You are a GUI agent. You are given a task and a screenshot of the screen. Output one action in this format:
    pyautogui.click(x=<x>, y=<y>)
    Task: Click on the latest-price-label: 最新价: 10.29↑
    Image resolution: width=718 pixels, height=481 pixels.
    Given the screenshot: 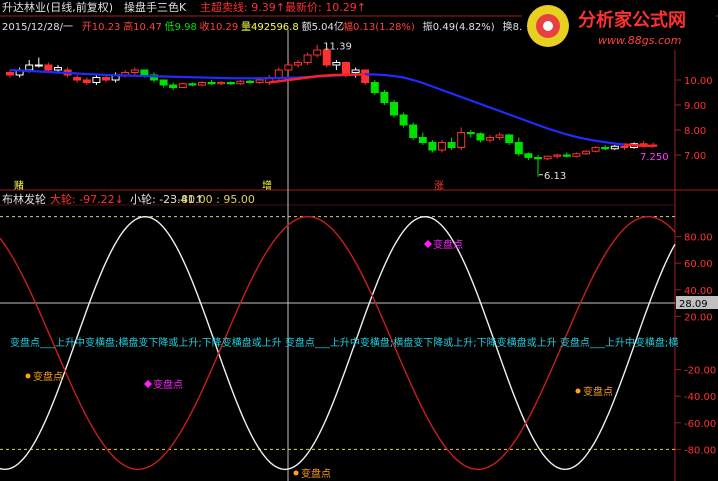 What is the action you would take?
    pyautogui.click(x=325, y=7)
    